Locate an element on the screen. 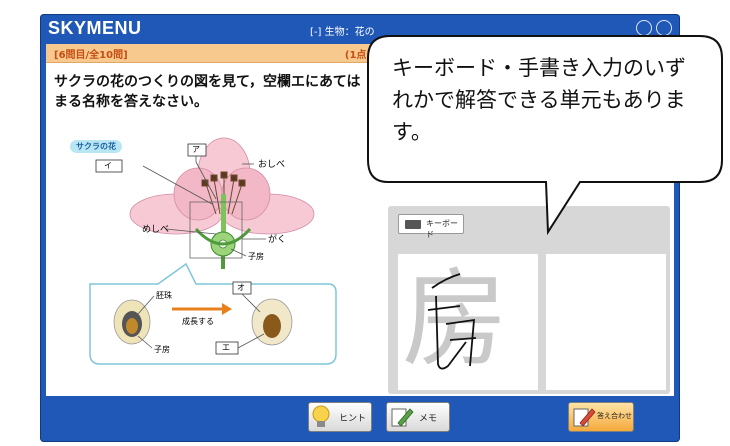  bubble-text: キーボード・手書き入力のいずれかで解答できる単元もあります。 is located at coordinates (539, 100).